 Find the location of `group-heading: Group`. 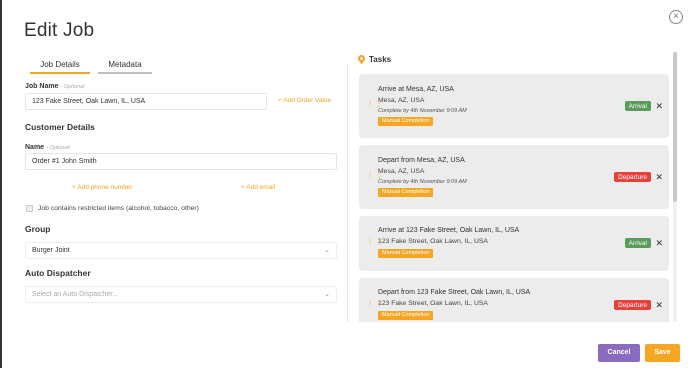

group-heading: Group is located at coordinates (38, 229).